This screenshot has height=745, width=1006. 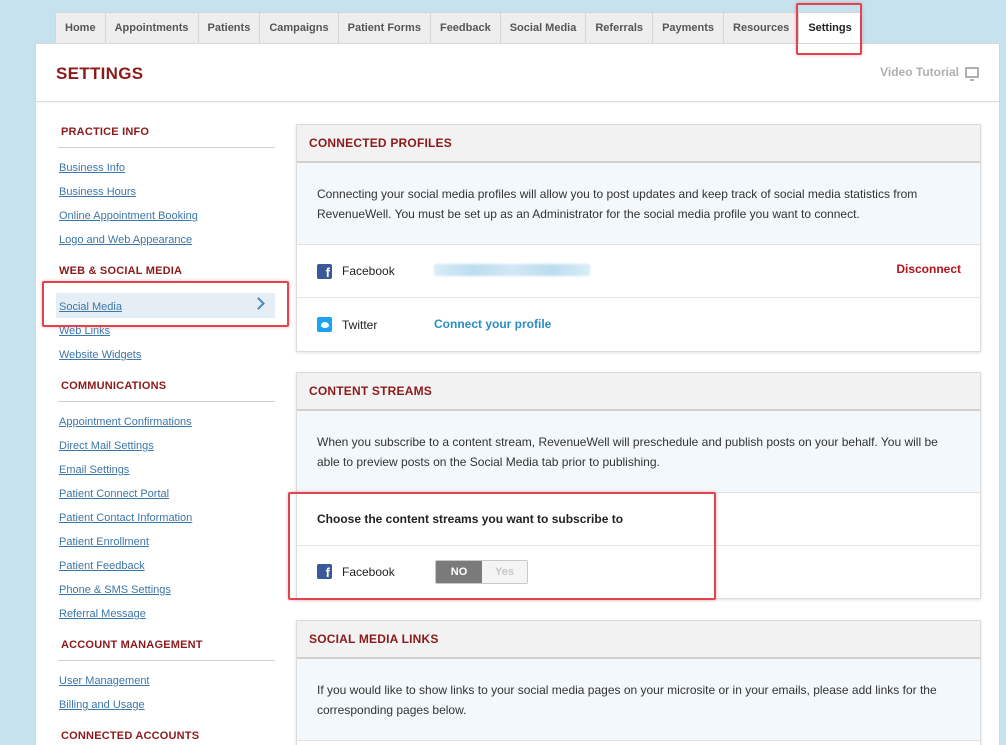 What do you see at coordinates (97, 192) in the screenshot?
I see `sidebar-link-business-hours: Business Hours` at bounding box center [97, 192].